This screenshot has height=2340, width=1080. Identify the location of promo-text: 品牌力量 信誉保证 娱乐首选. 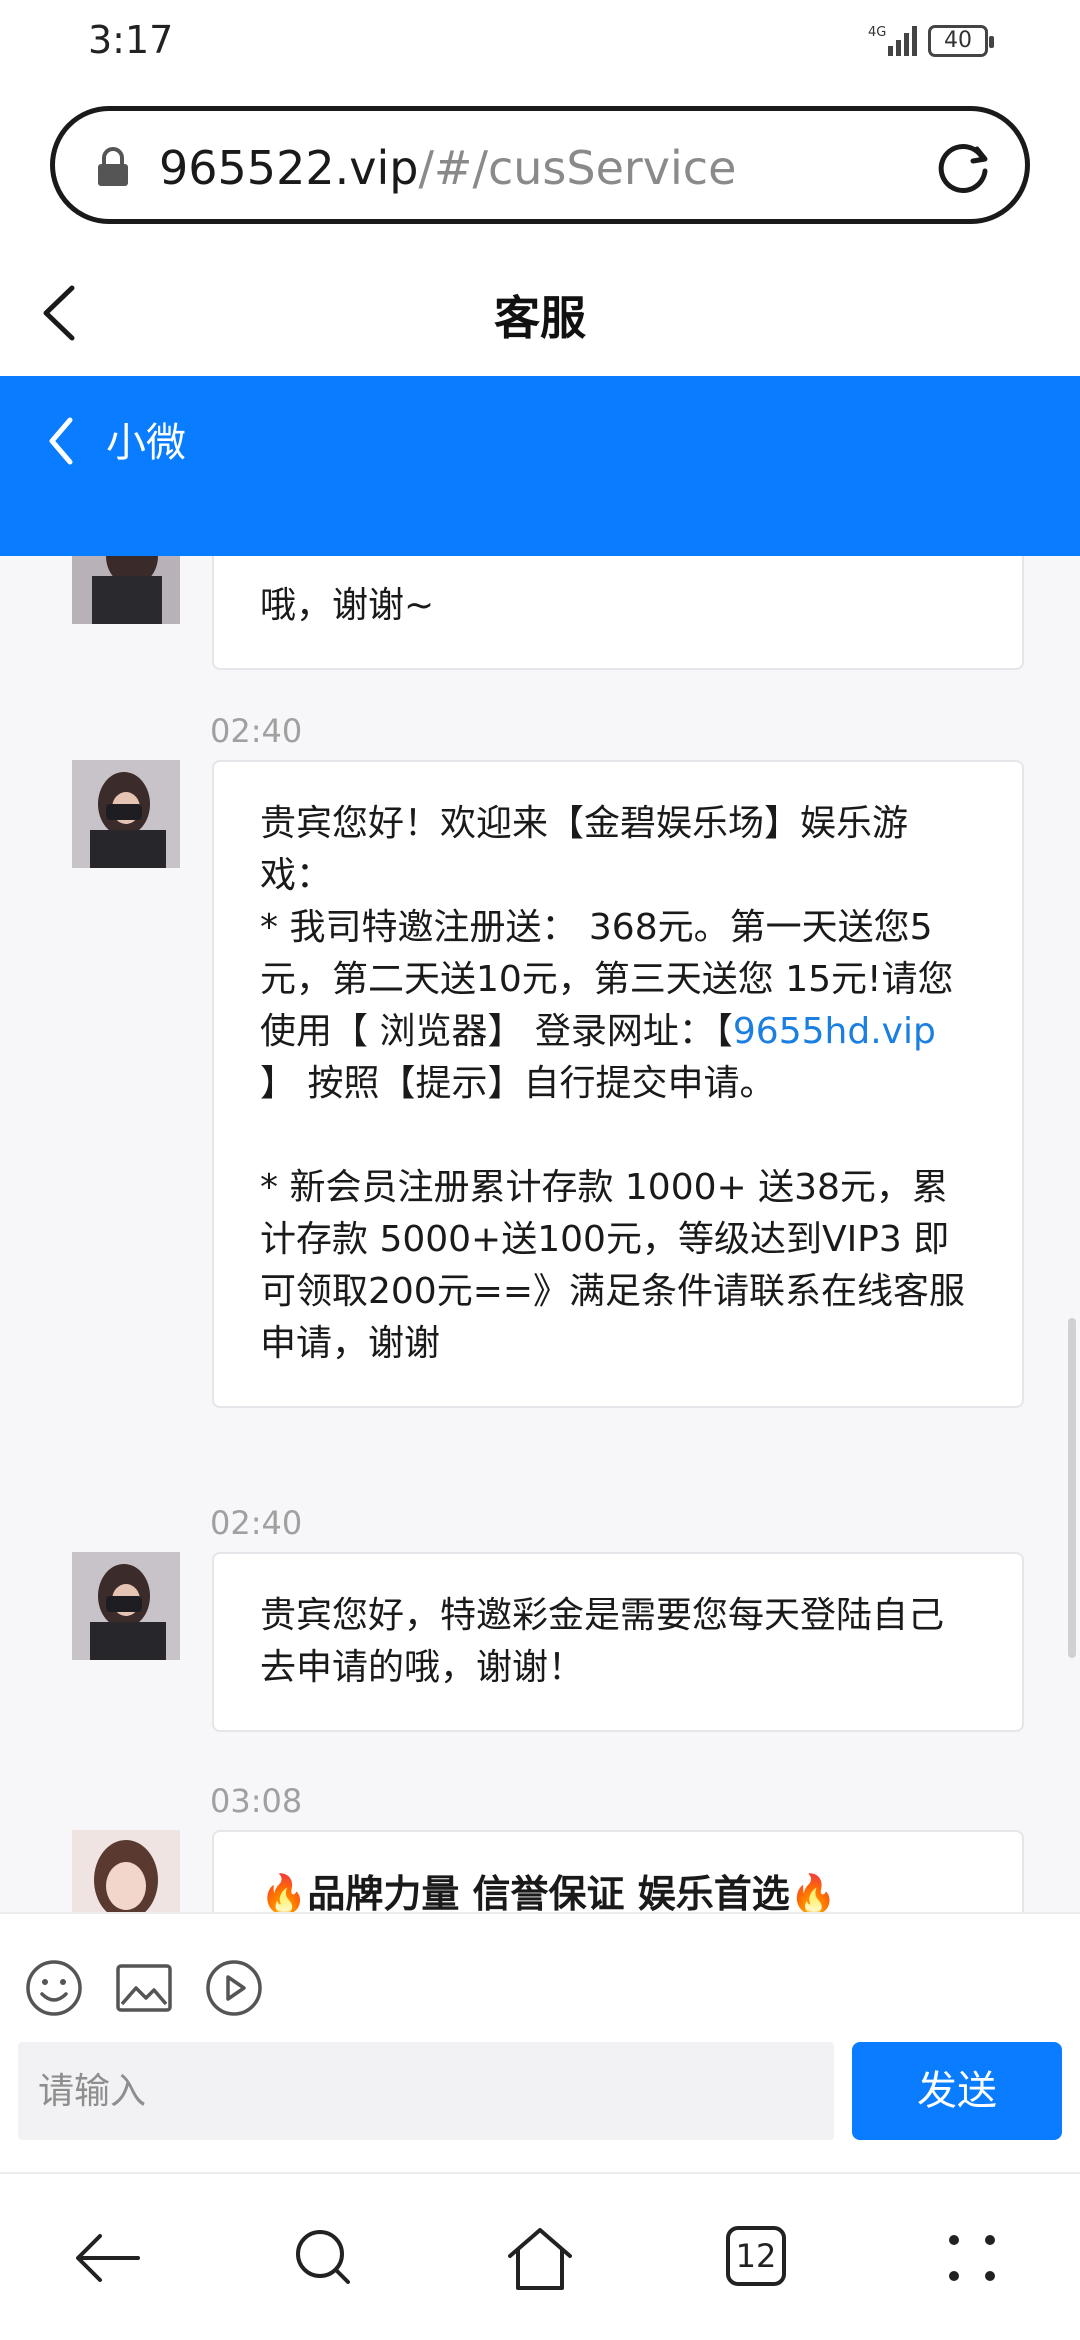
(548, 1892).